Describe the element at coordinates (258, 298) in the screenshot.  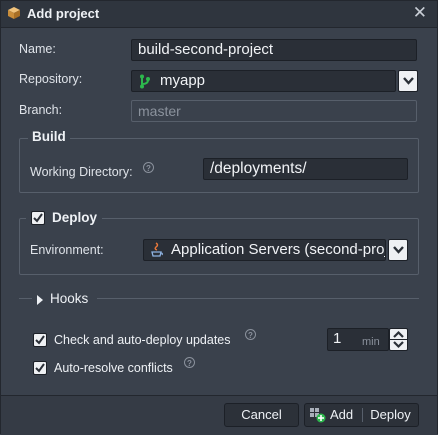
I see `hooks-divider-right` at that location.